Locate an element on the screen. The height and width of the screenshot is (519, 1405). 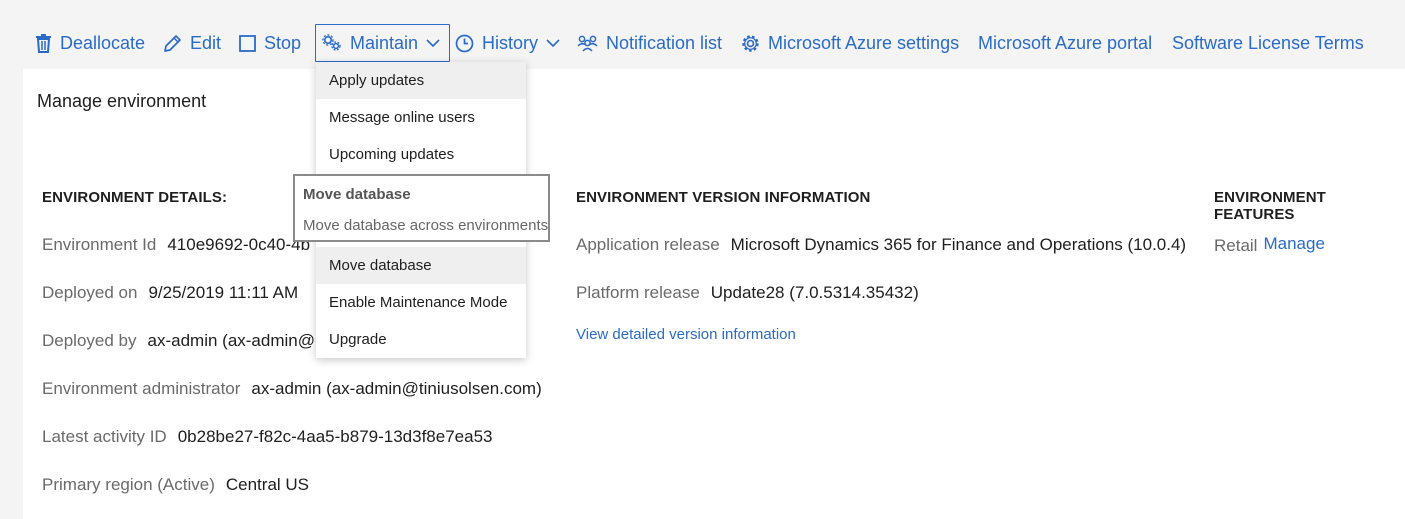
edit-button: Edit is located at coordinates (192, 43).